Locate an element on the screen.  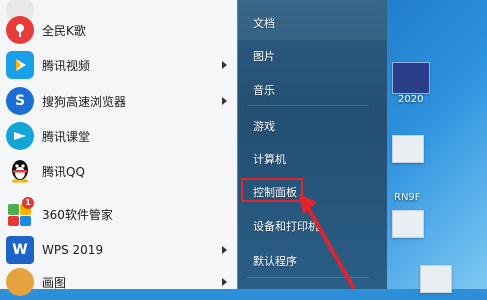
program-label: 画图 is located at coordinates (54, 282).